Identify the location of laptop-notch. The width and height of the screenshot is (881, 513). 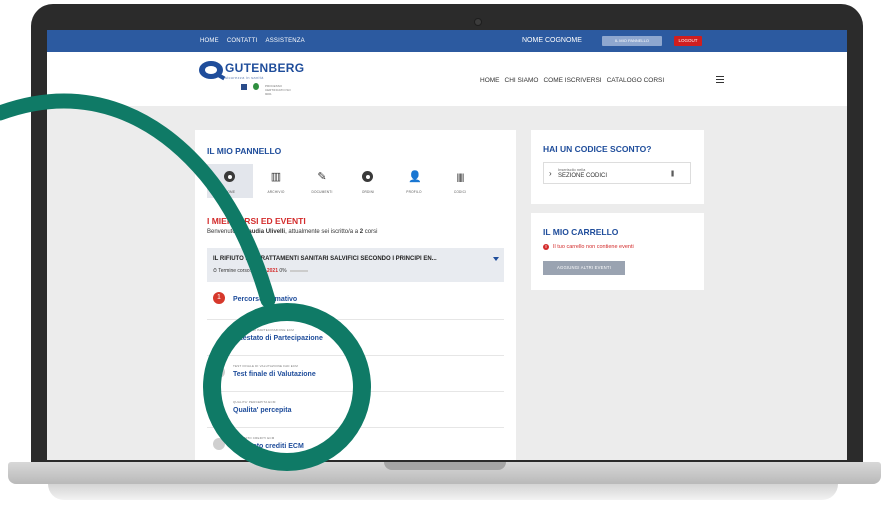
(445, 466).